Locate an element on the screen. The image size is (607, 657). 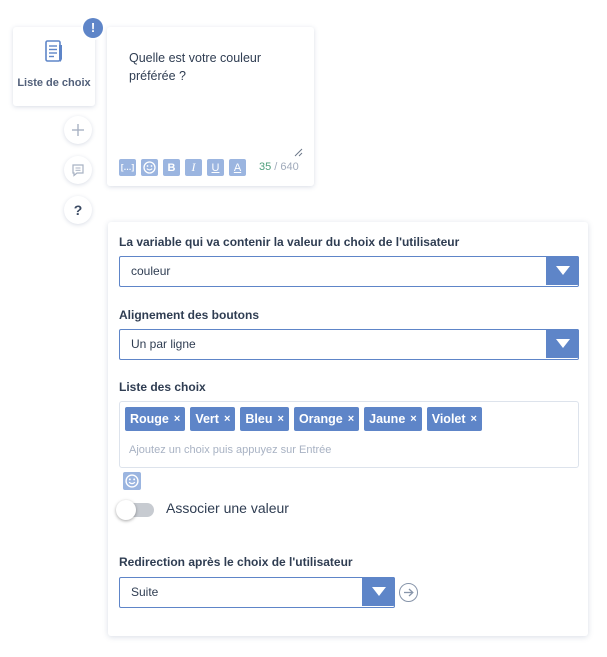
choices-label: Liste des choix is located at coordinates (162, 387).